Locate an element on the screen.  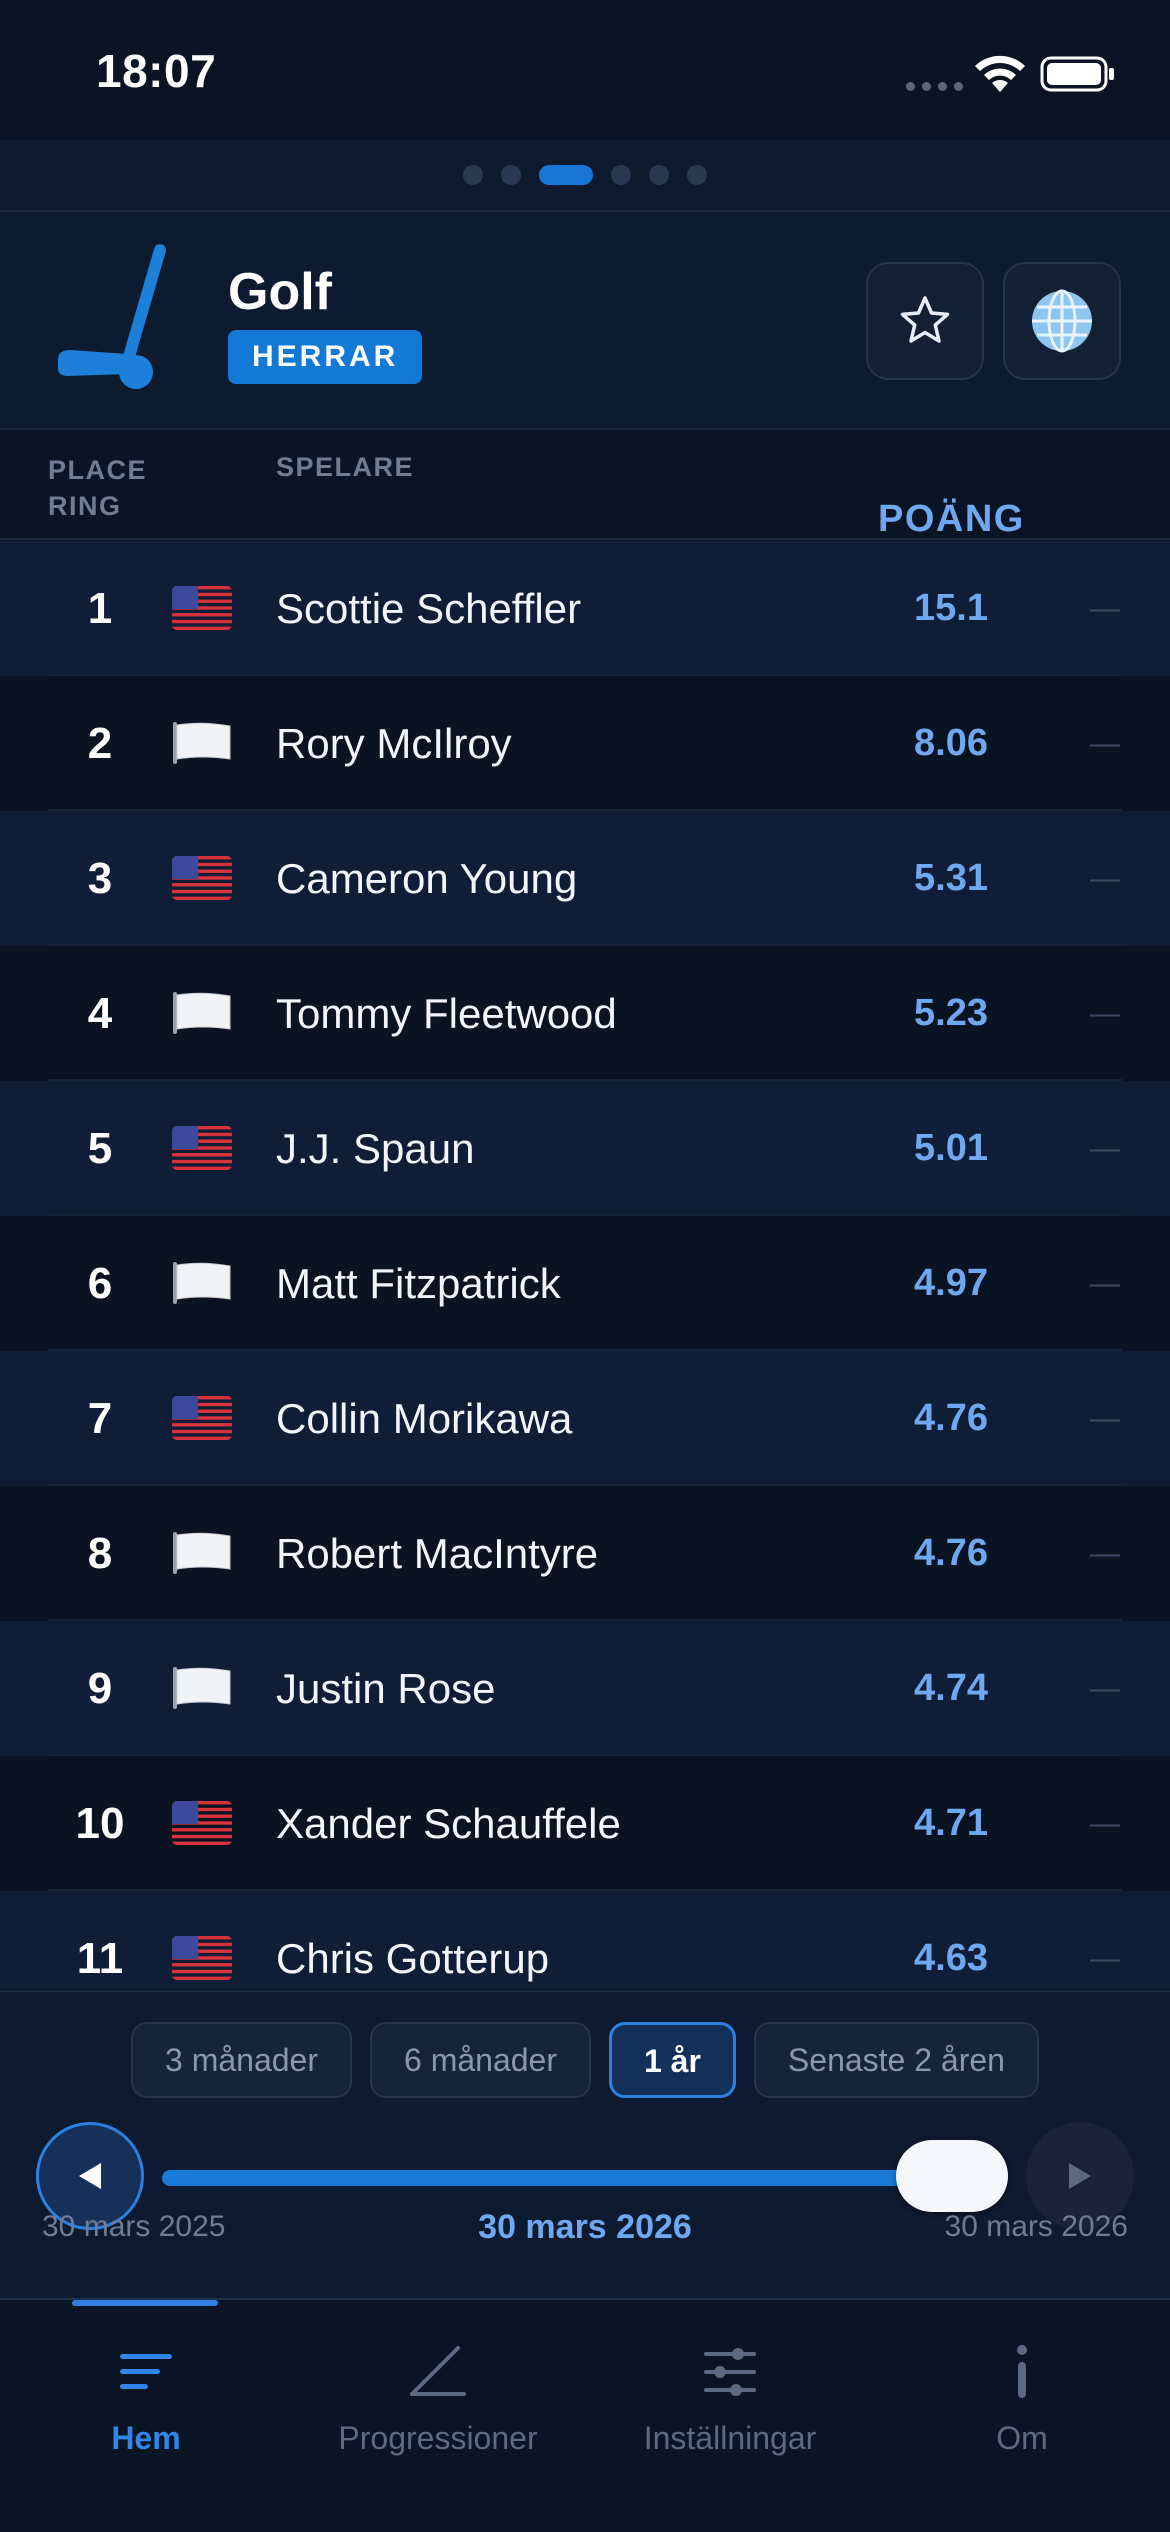
table-row: 5 J.J. Spaun 5.01 — is located at coordinates (585, 1148).